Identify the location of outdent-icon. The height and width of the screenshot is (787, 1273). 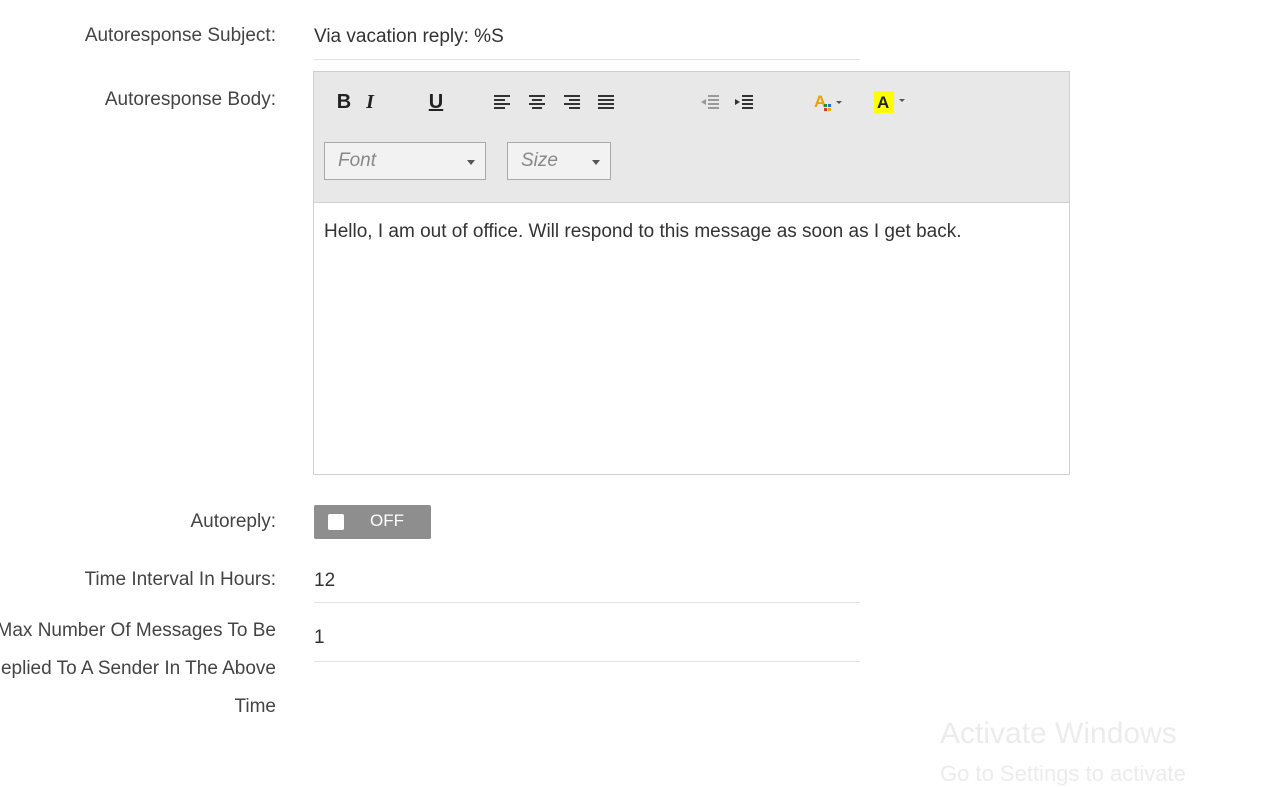
(710, 102).